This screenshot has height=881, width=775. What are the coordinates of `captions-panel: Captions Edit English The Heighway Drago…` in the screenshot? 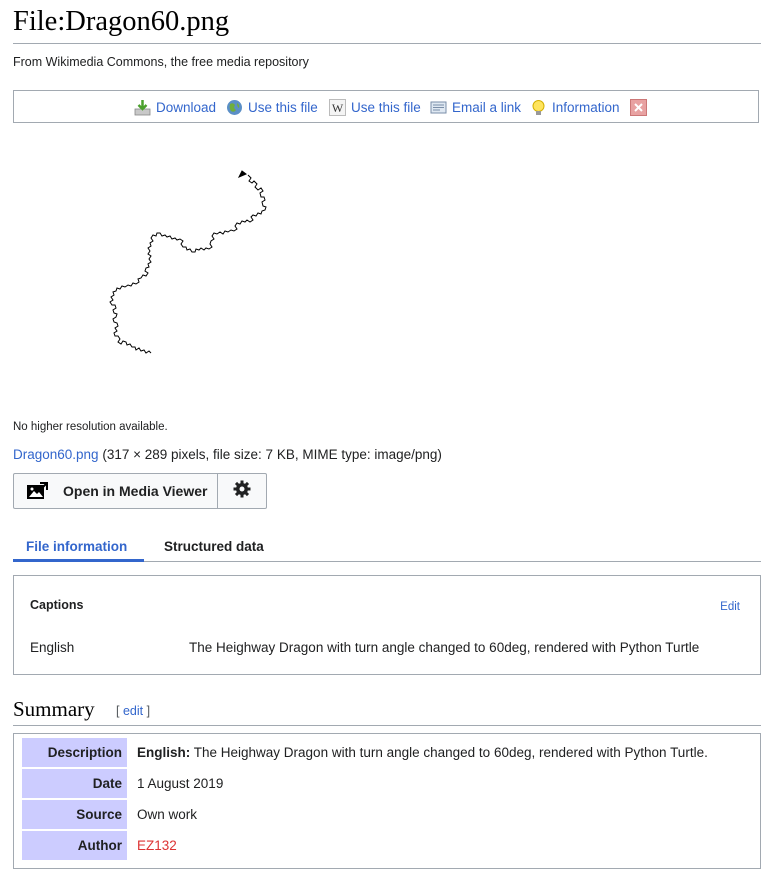 It's located at (387, 625).